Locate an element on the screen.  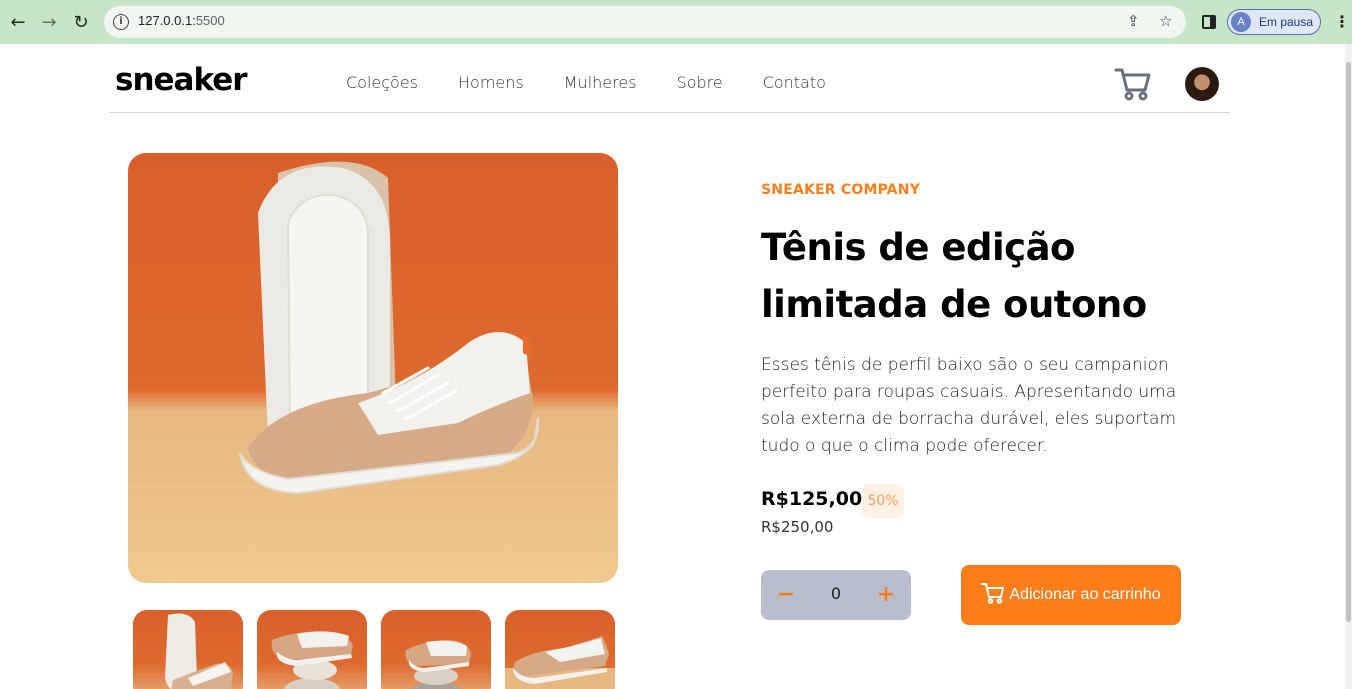
site-info-icon: i is located at coordinates (121, 22).